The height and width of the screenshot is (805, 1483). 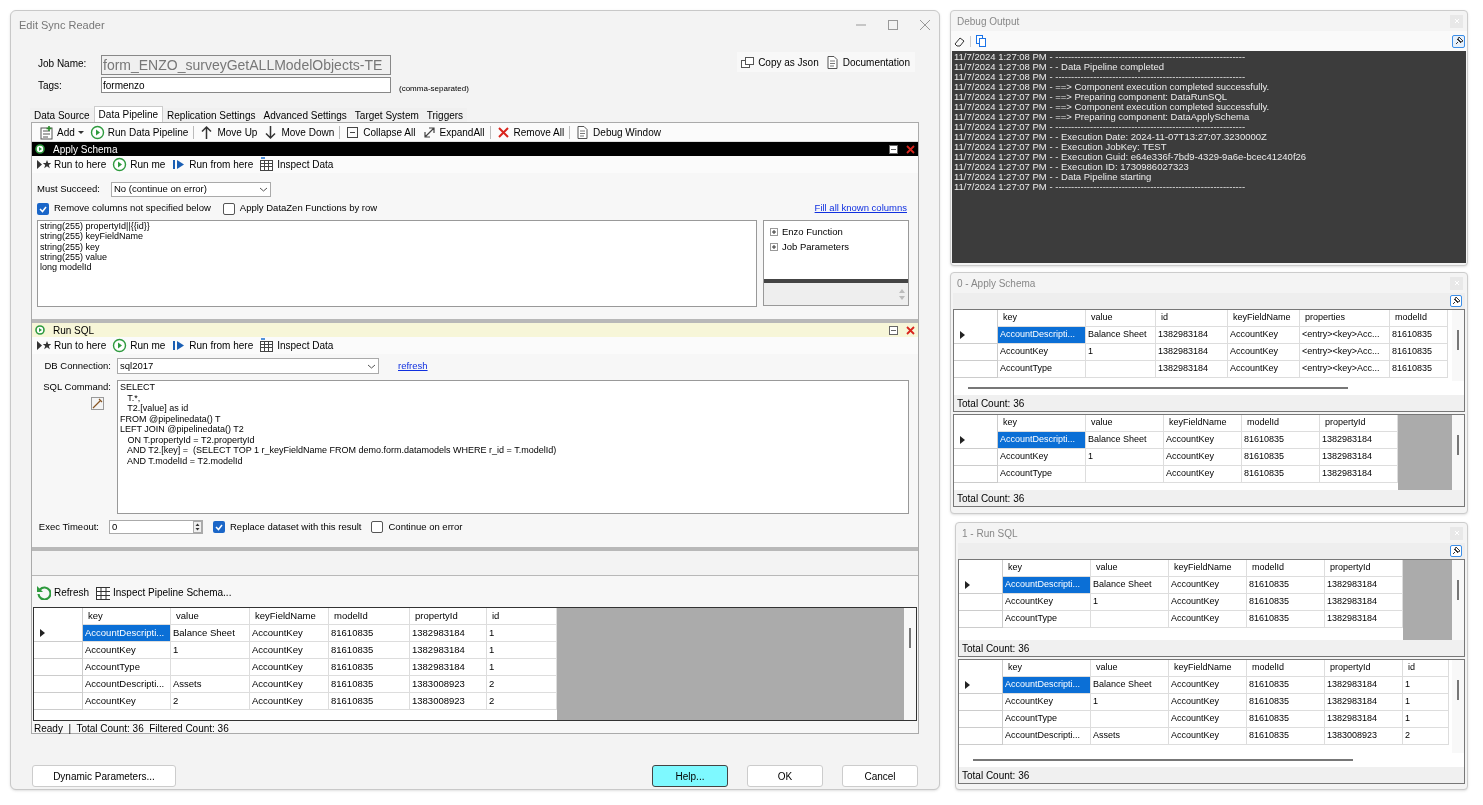 I want to click on code-line: T.*,, so click(x=134, y=397).